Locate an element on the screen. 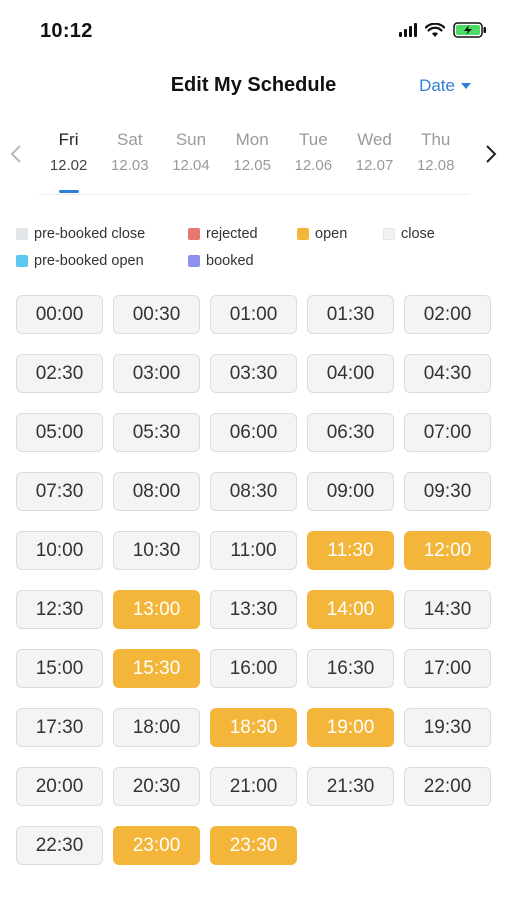 Image resolution: width=507 pixels, height=900 pixels. legend-pre-booked-open: pre-booked open is located at coordinates (102, 261).